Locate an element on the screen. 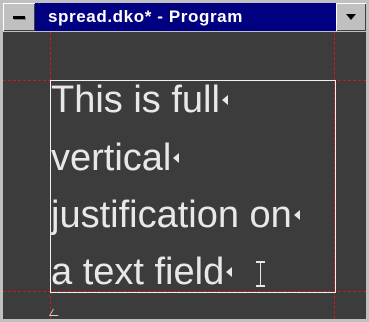  chevron-down-icon is located at coordinates (351, 17).